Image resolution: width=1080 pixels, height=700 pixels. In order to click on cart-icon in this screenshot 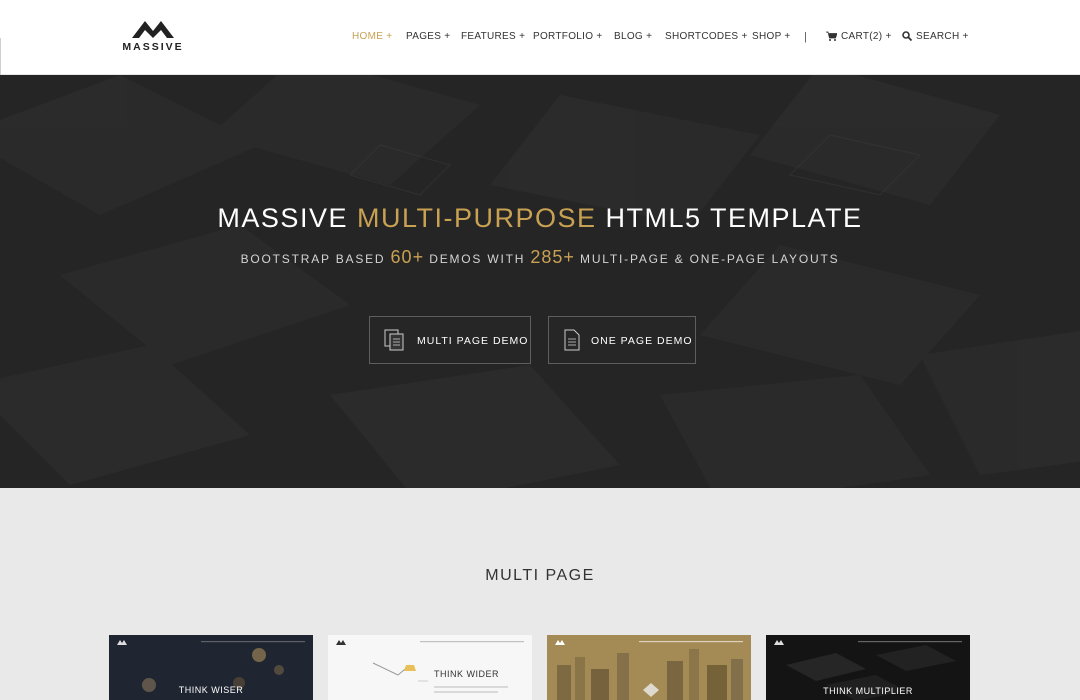, I will do `click(831, 36)`.